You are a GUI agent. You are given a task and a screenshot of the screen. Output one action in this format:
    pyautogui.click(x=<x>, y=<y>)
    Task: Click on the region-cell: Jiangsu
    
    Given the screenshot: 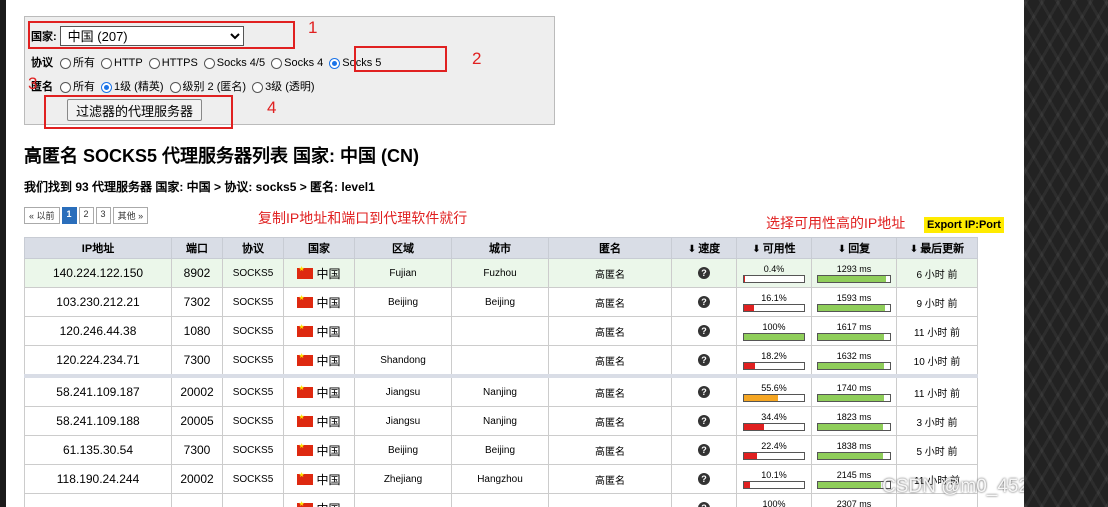 What is the action you would take?
    pyautogui.click(x=403, y=390)
    